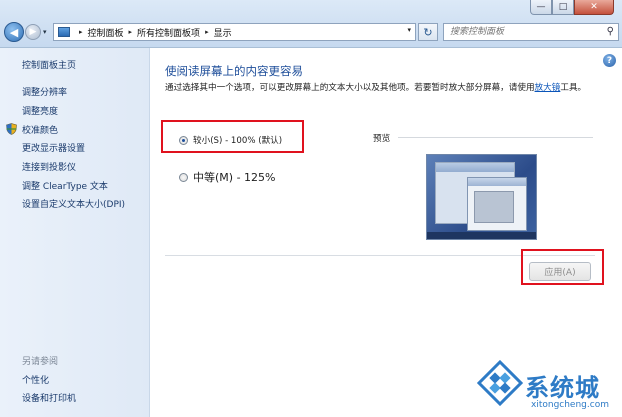  What do you see at coordinates (14, 32) in the screenshot?
I see `back-button: ◀` at bounding box center [14, 32].